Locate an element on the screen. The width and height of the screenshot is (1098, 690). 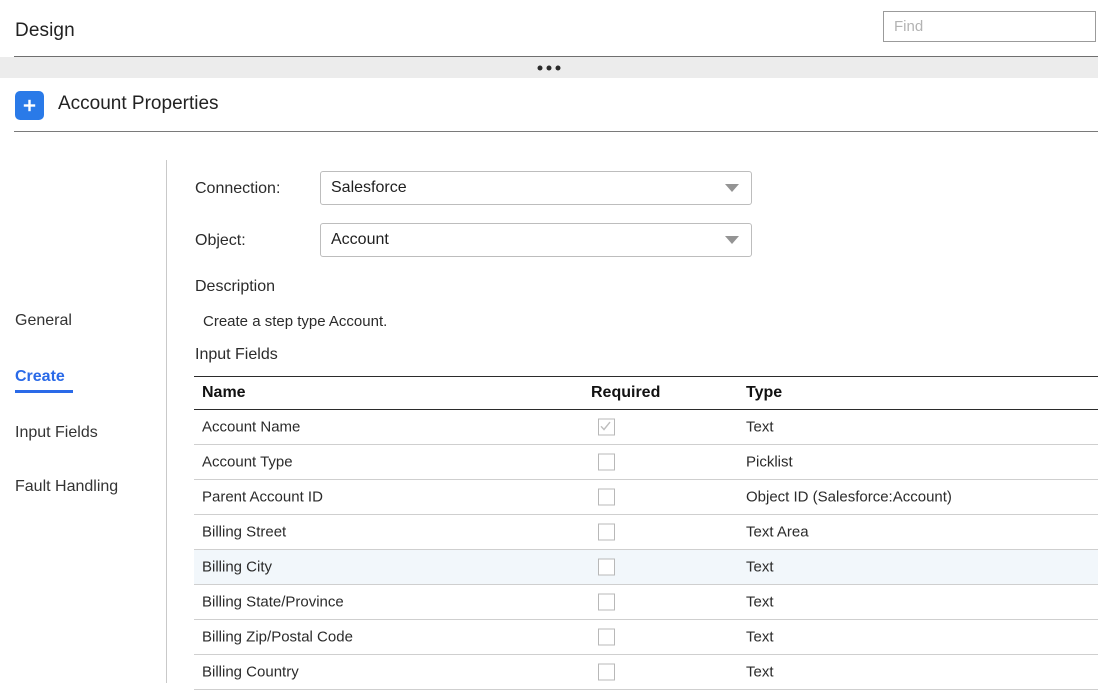
table-row: Billing City Text is located at coordinates (646, 567).